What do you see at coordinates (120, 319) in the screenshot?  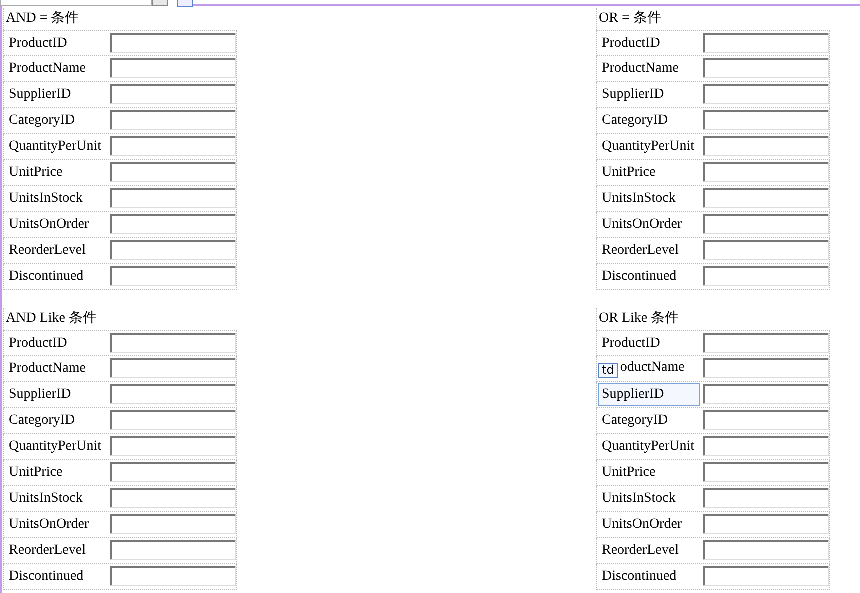 I see `section-title: AND Like 条件` at bounding box center [120, 319].